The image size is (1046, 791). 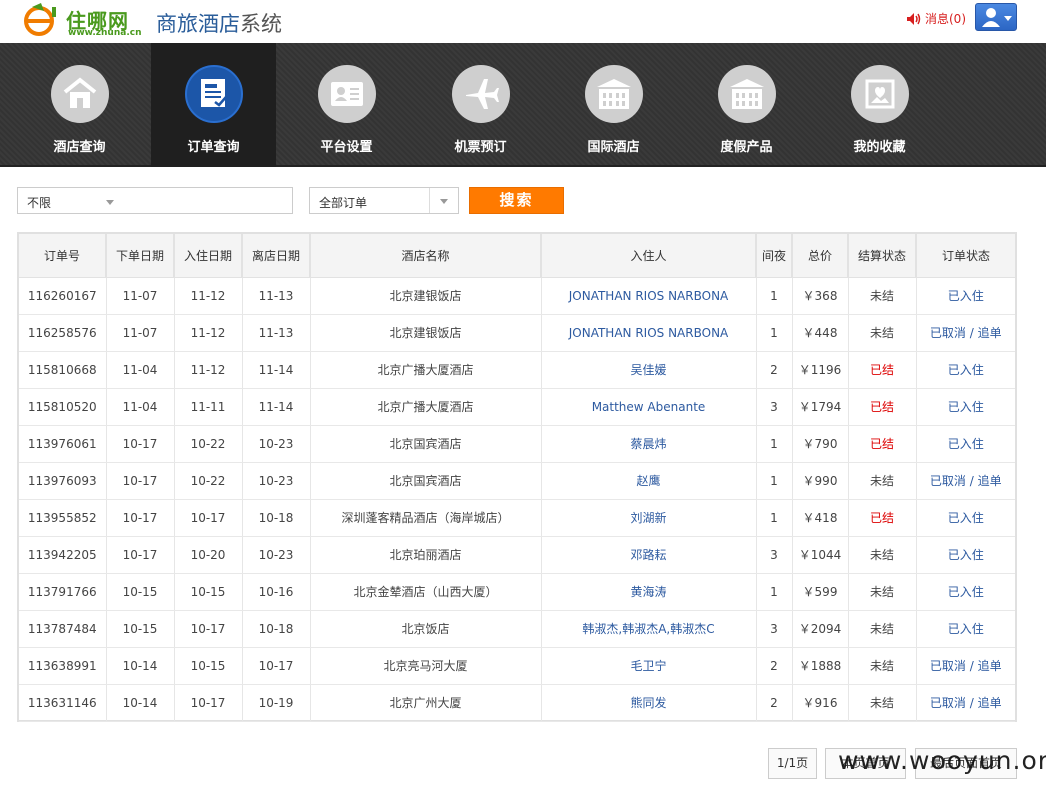 I want to click on nav-label: 机票预订, so click(x=480, y=147).